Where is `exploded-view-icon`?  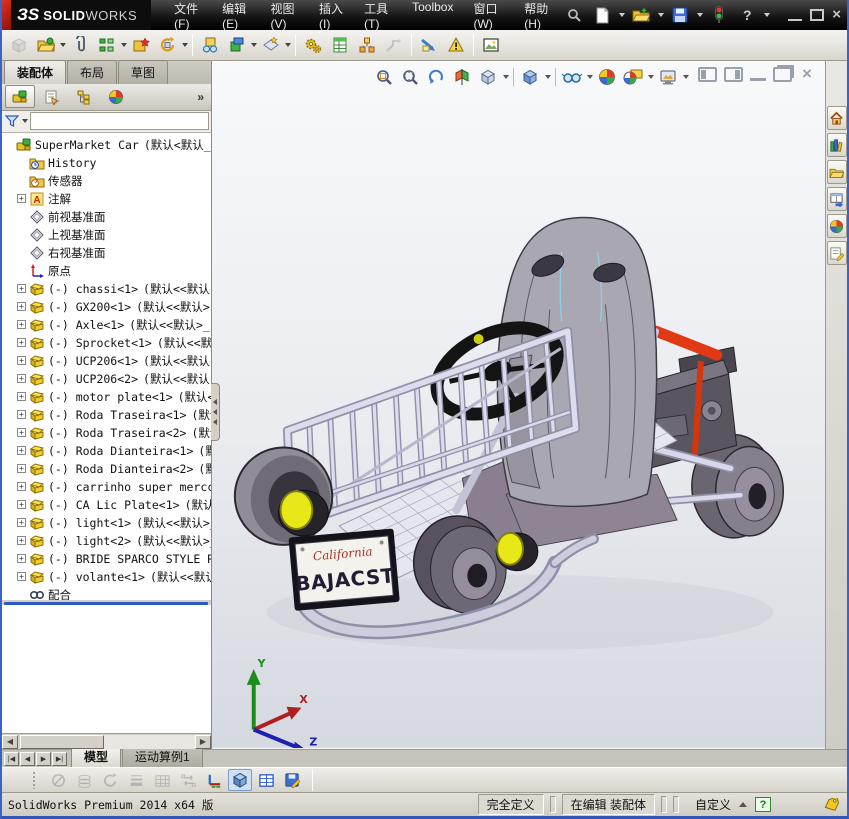 exploded-view-icon is located at coordinates (367, 45).